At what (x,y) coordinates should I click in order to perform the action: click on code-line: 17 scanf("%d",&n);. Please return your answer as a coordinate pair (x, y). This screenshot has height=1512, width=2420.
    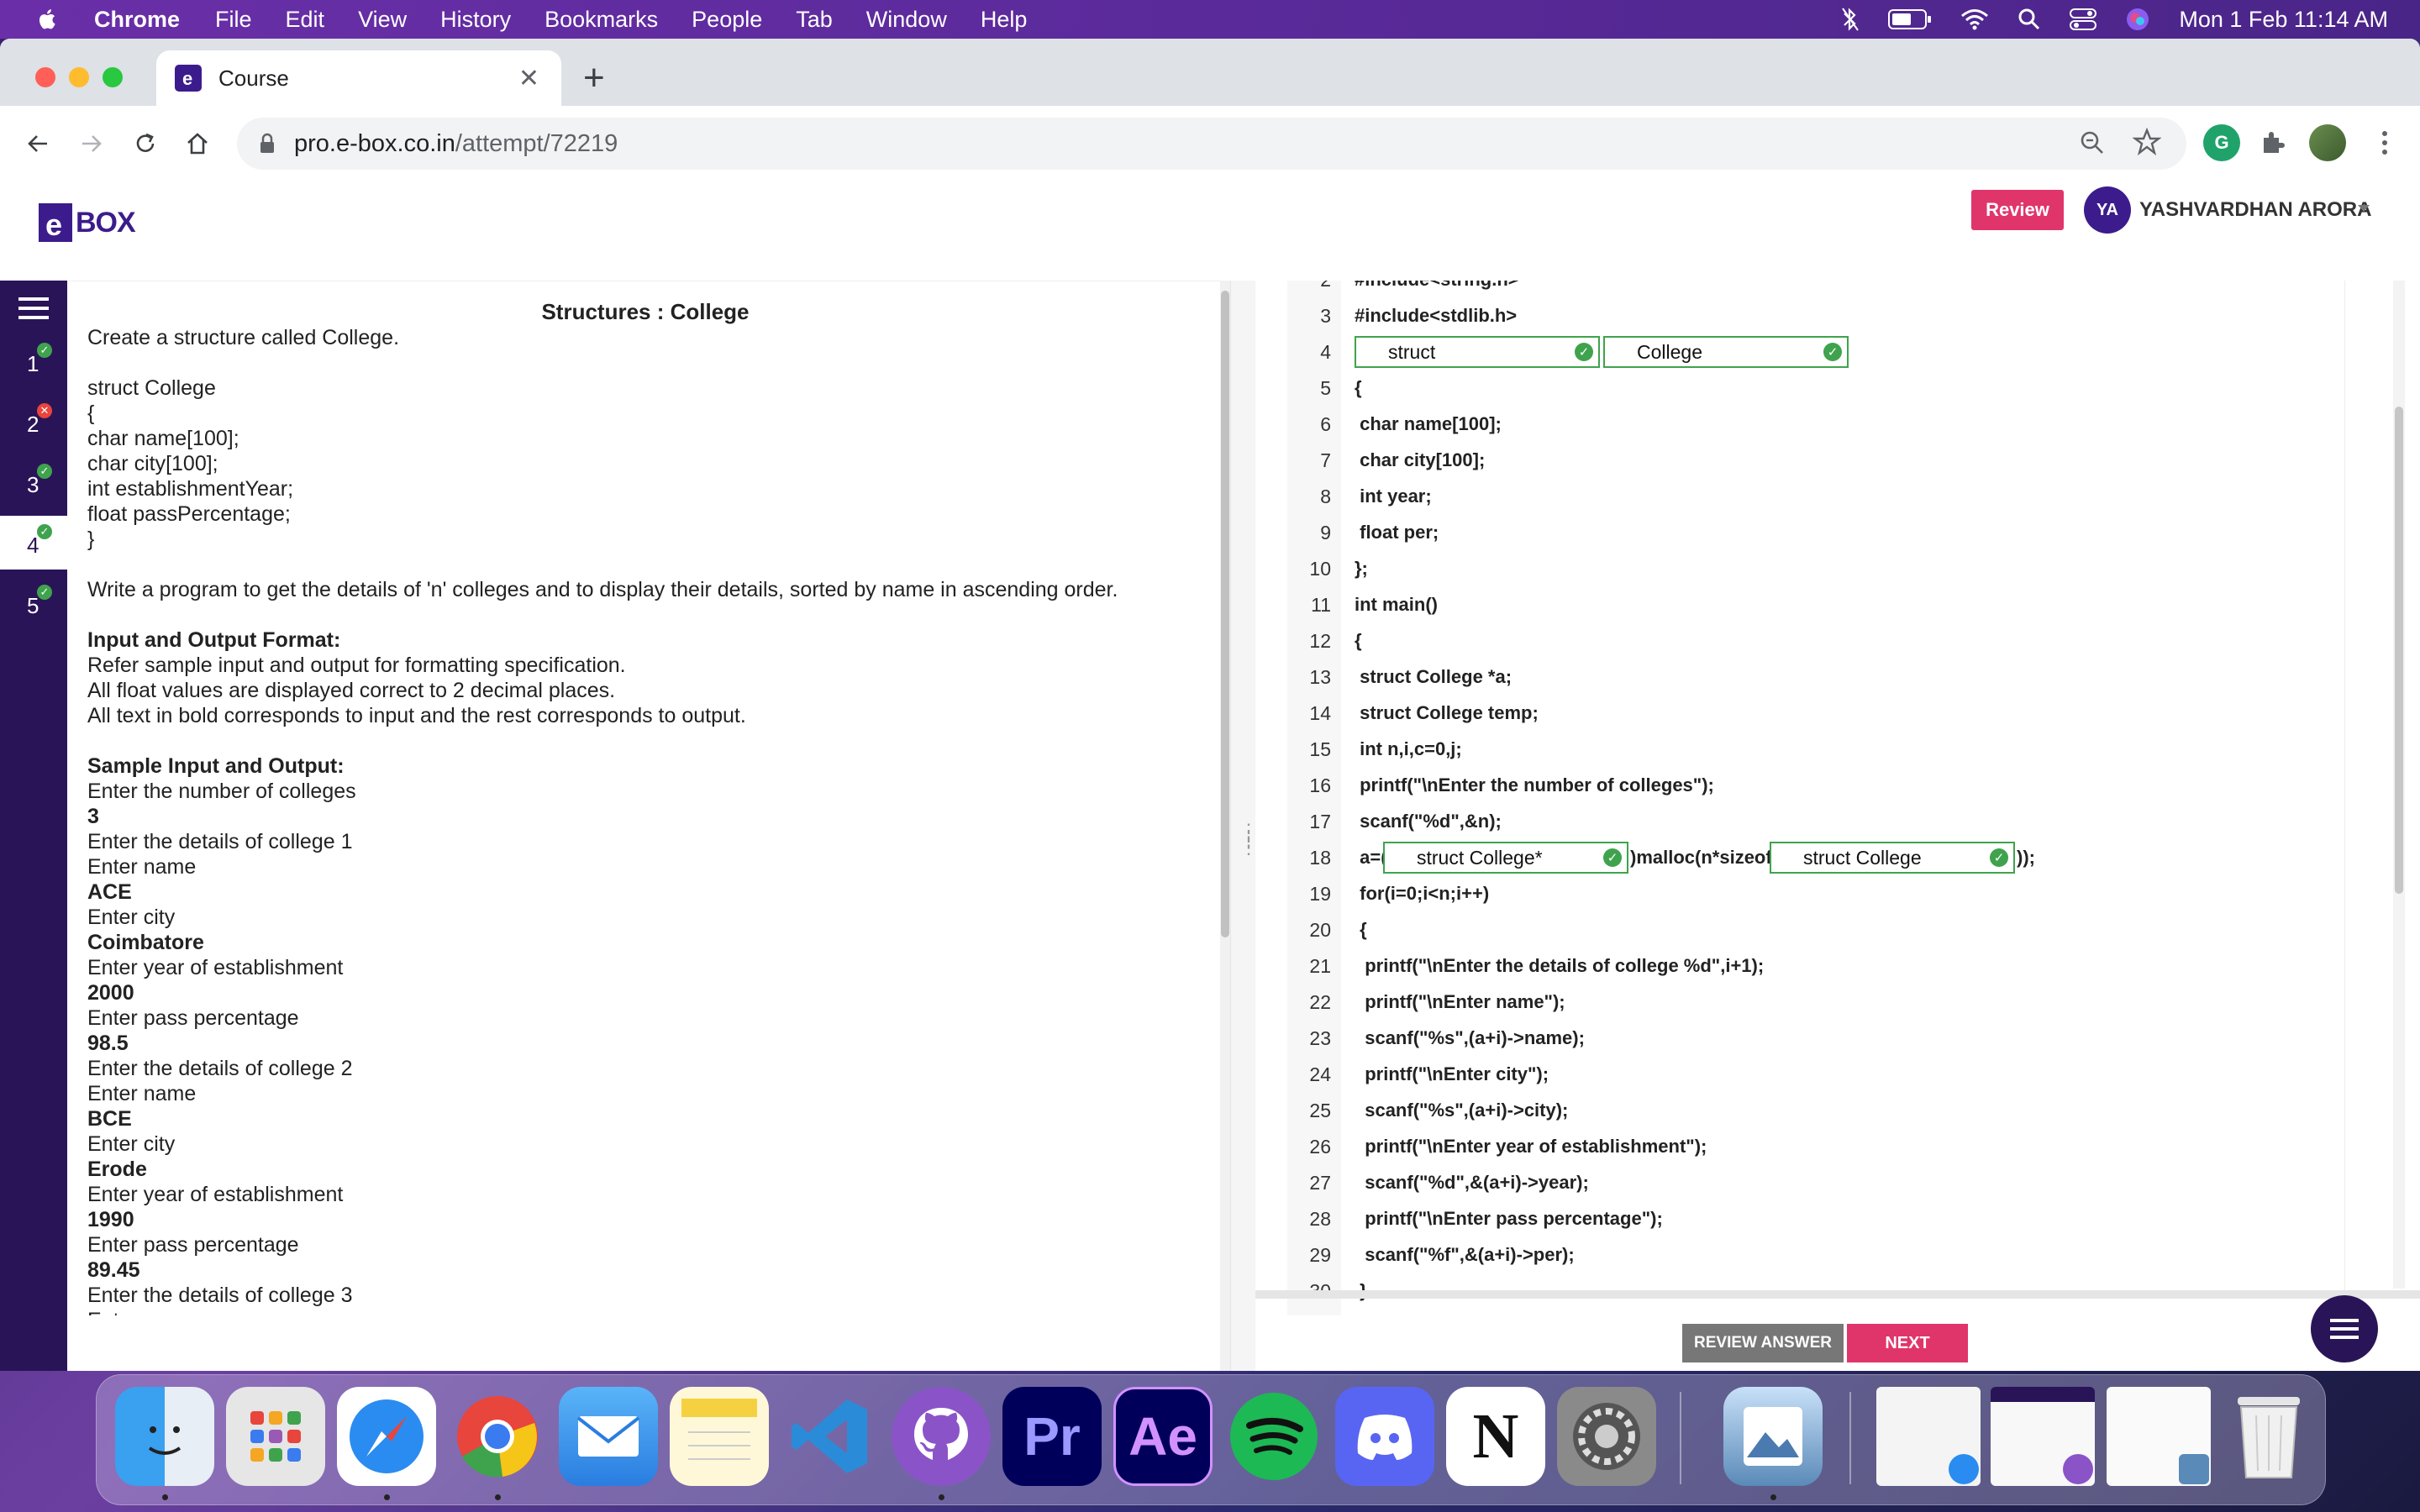
    Looking at the image, I should click on (1815, 821).